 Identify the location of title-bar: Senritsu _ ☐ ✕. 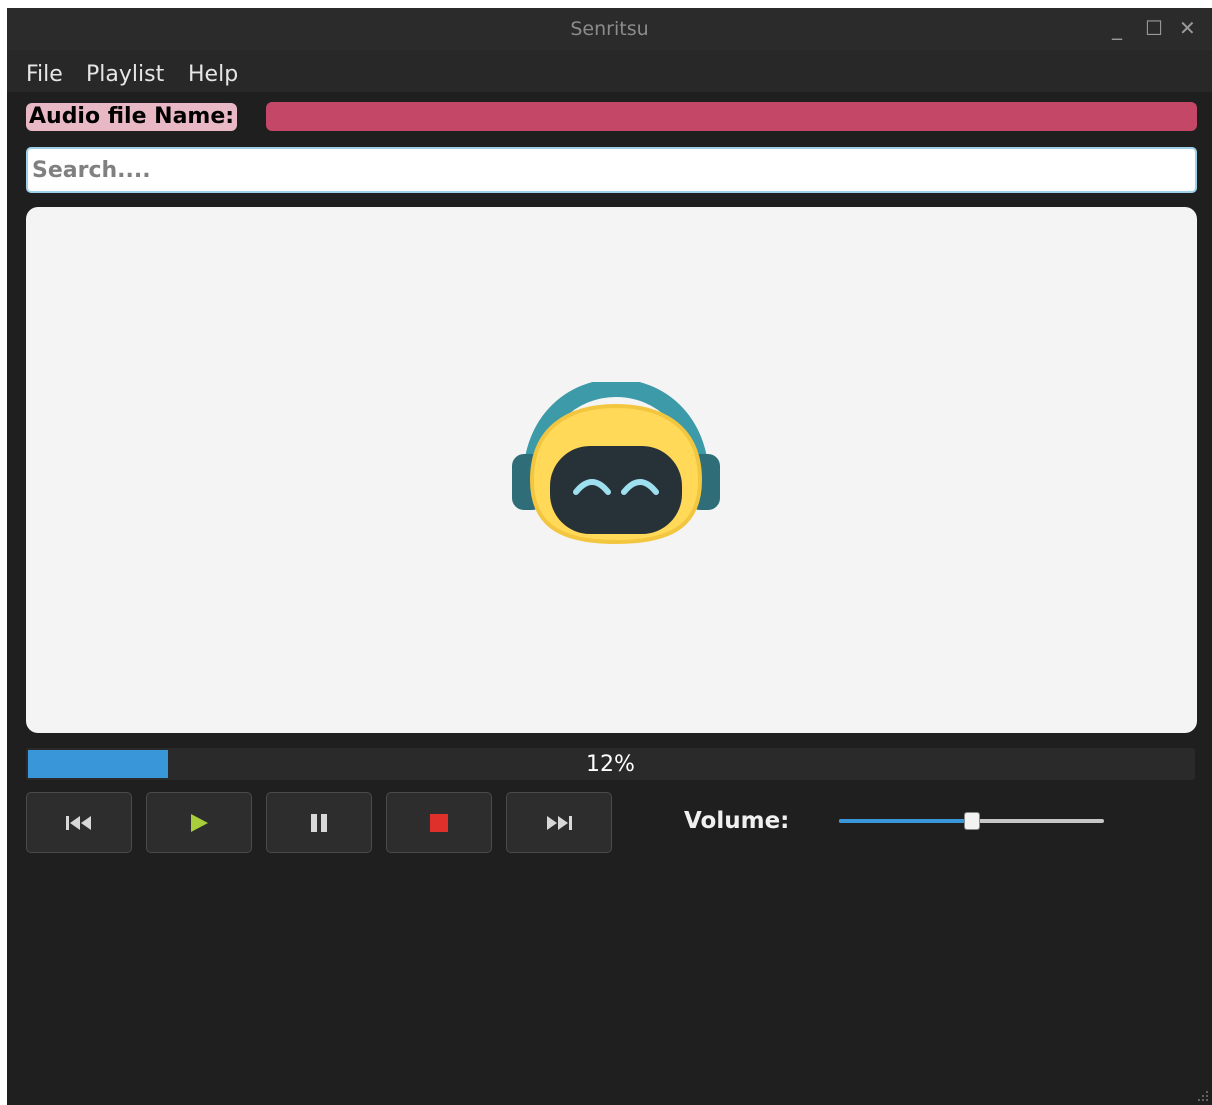
(609, 29).